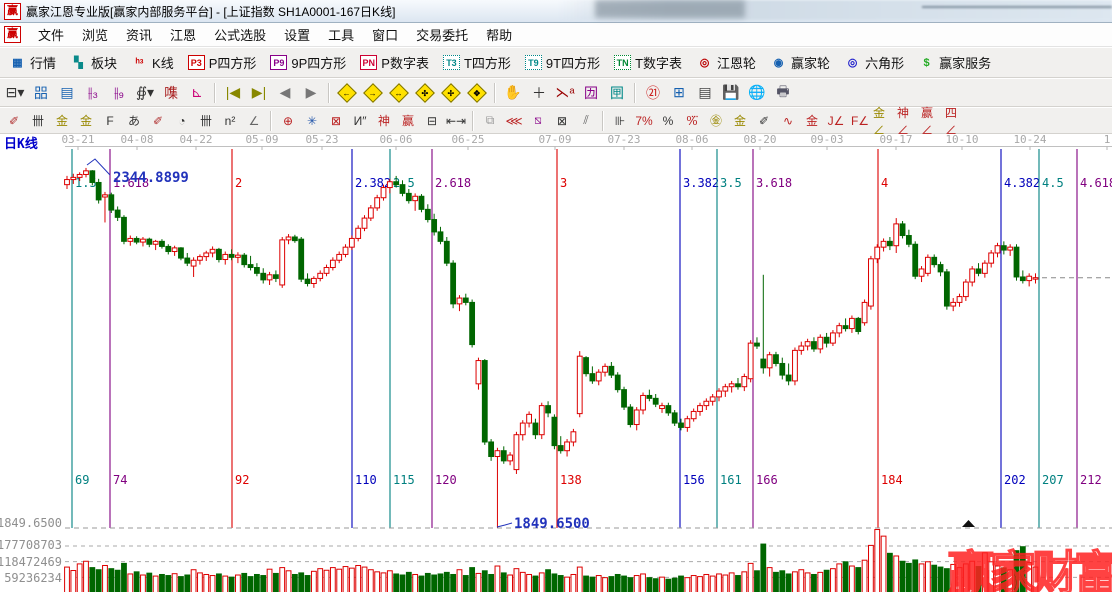 The image size is (1112, 592). What do you see at coordinates (740, 121) in the screenshot?
I see `tool-gold-line: 金` at bounding box center [740, 121].